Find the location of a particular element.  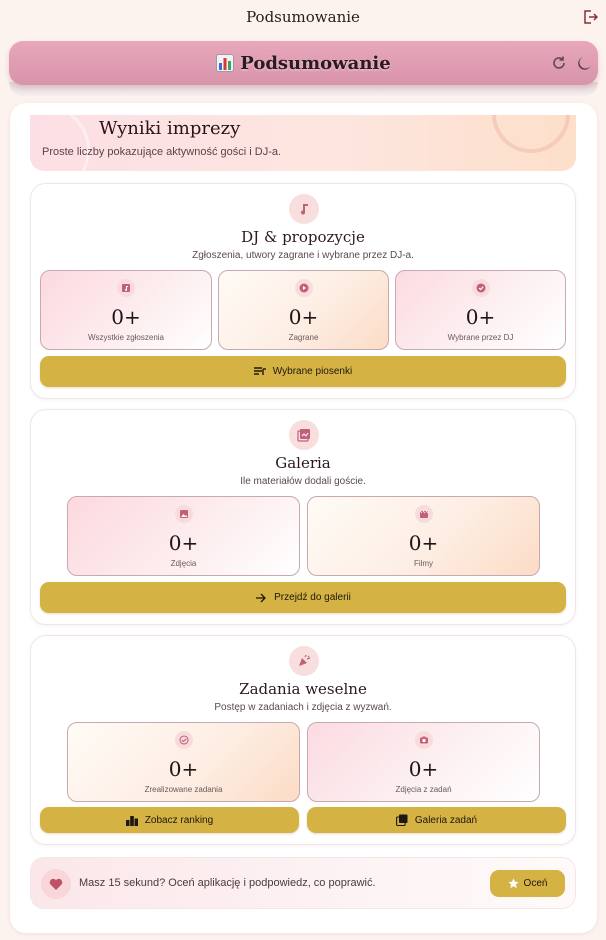

section-title: DJ & propozycje is located at coordinates (303, 237).